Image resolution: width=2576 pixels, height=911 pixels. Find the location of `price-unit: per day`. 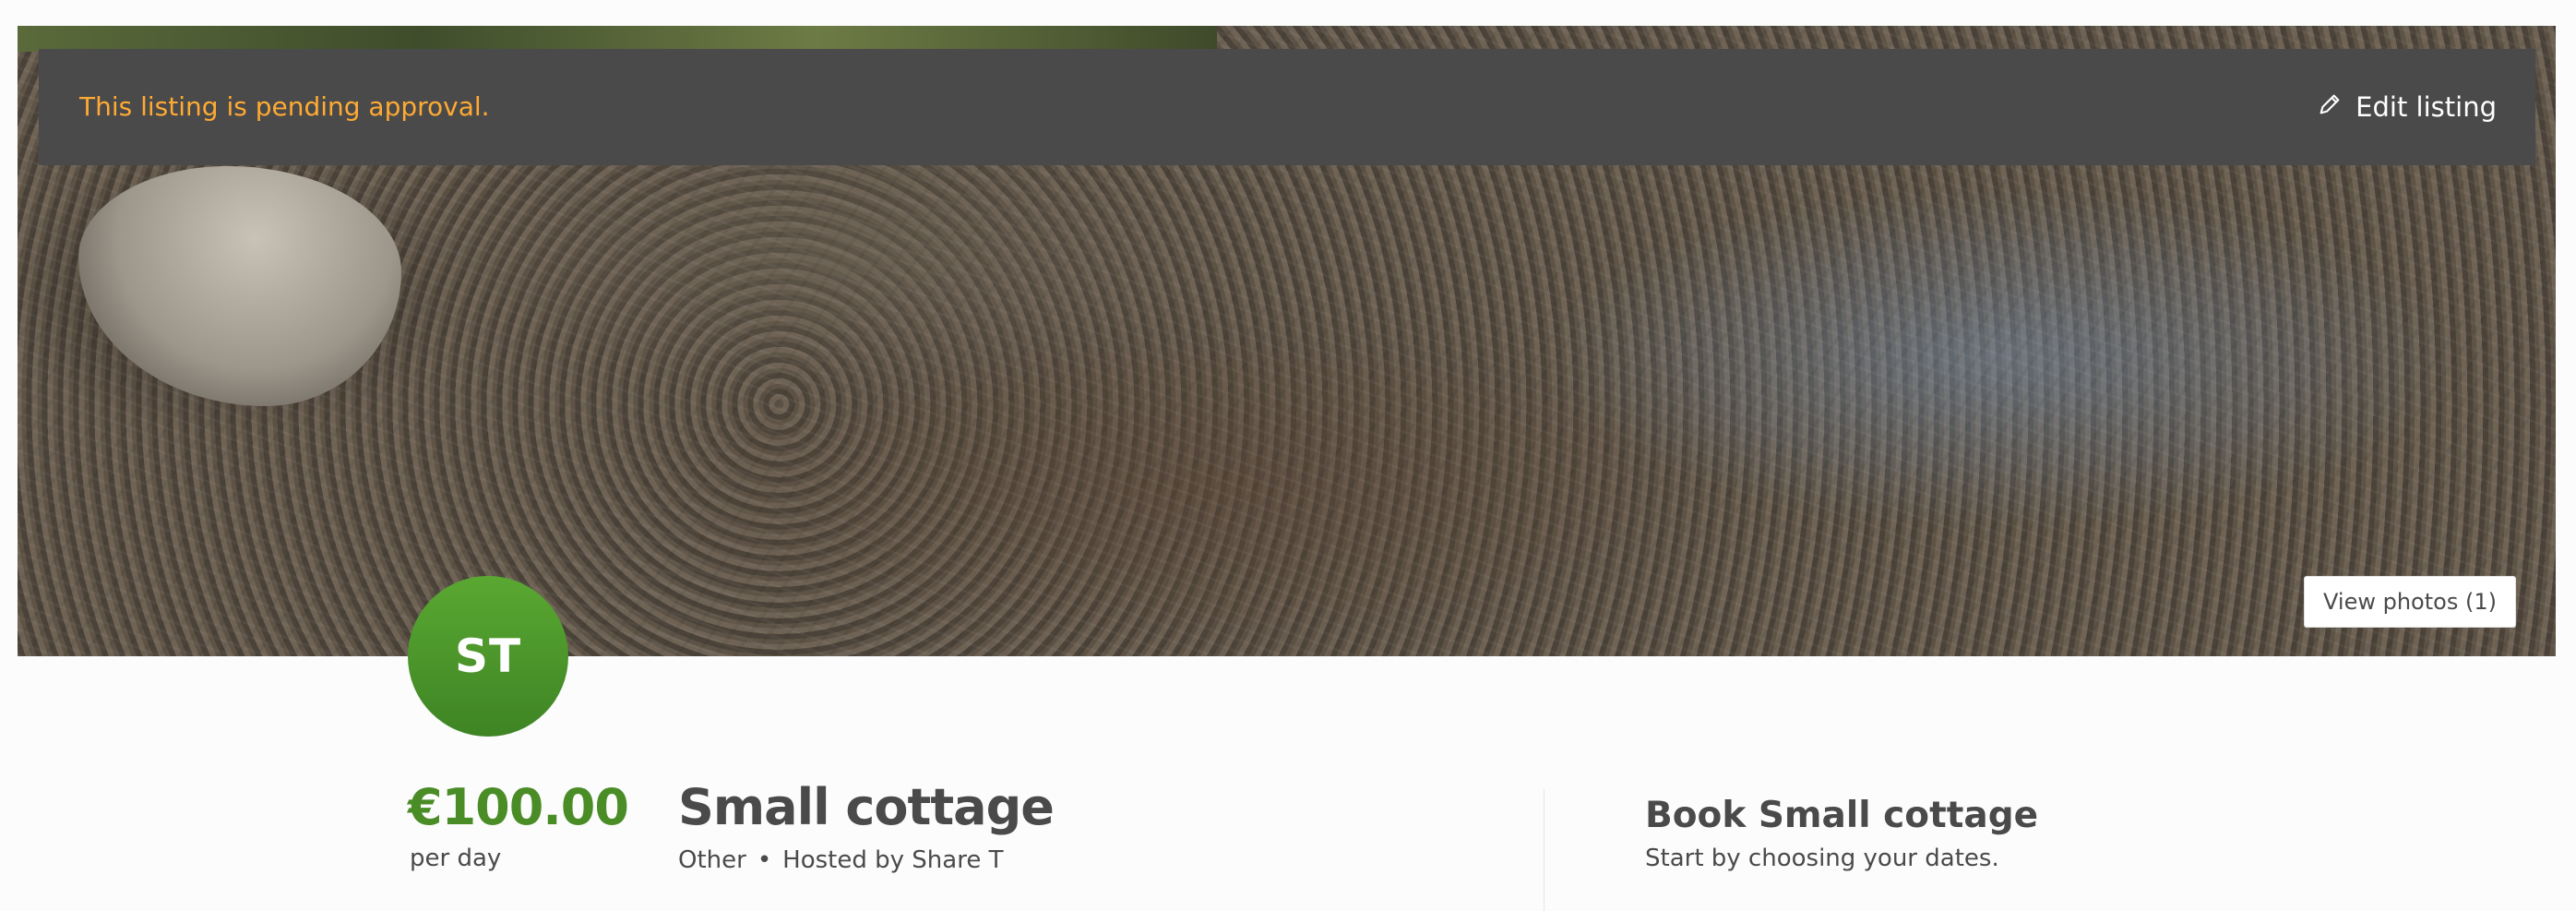

price-unit: per day is located at coordinates (456, 858).